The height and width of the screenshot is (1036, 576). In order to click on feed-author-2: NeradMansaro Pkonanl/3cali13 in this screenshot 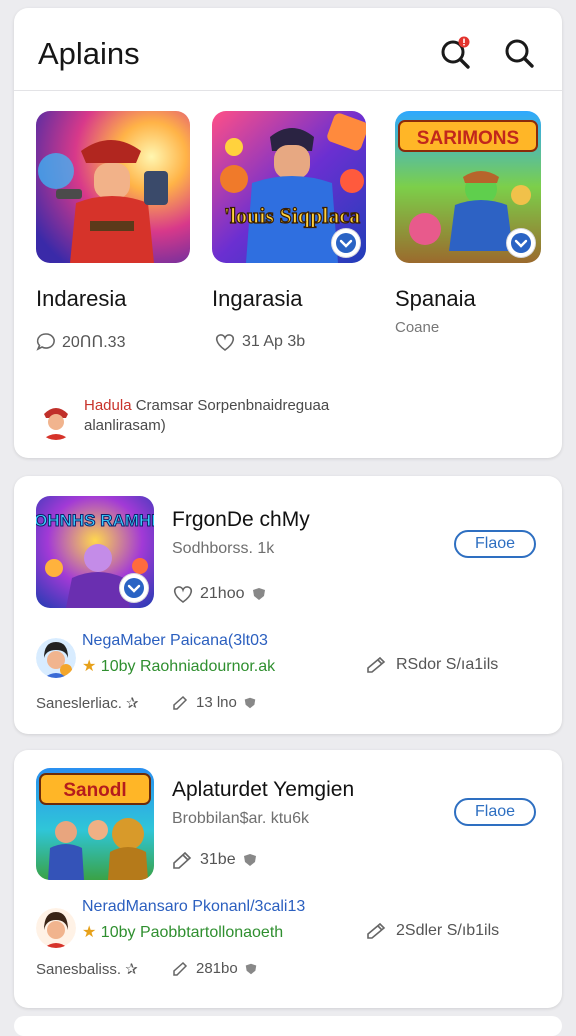, I will do `click(193, 907)`.